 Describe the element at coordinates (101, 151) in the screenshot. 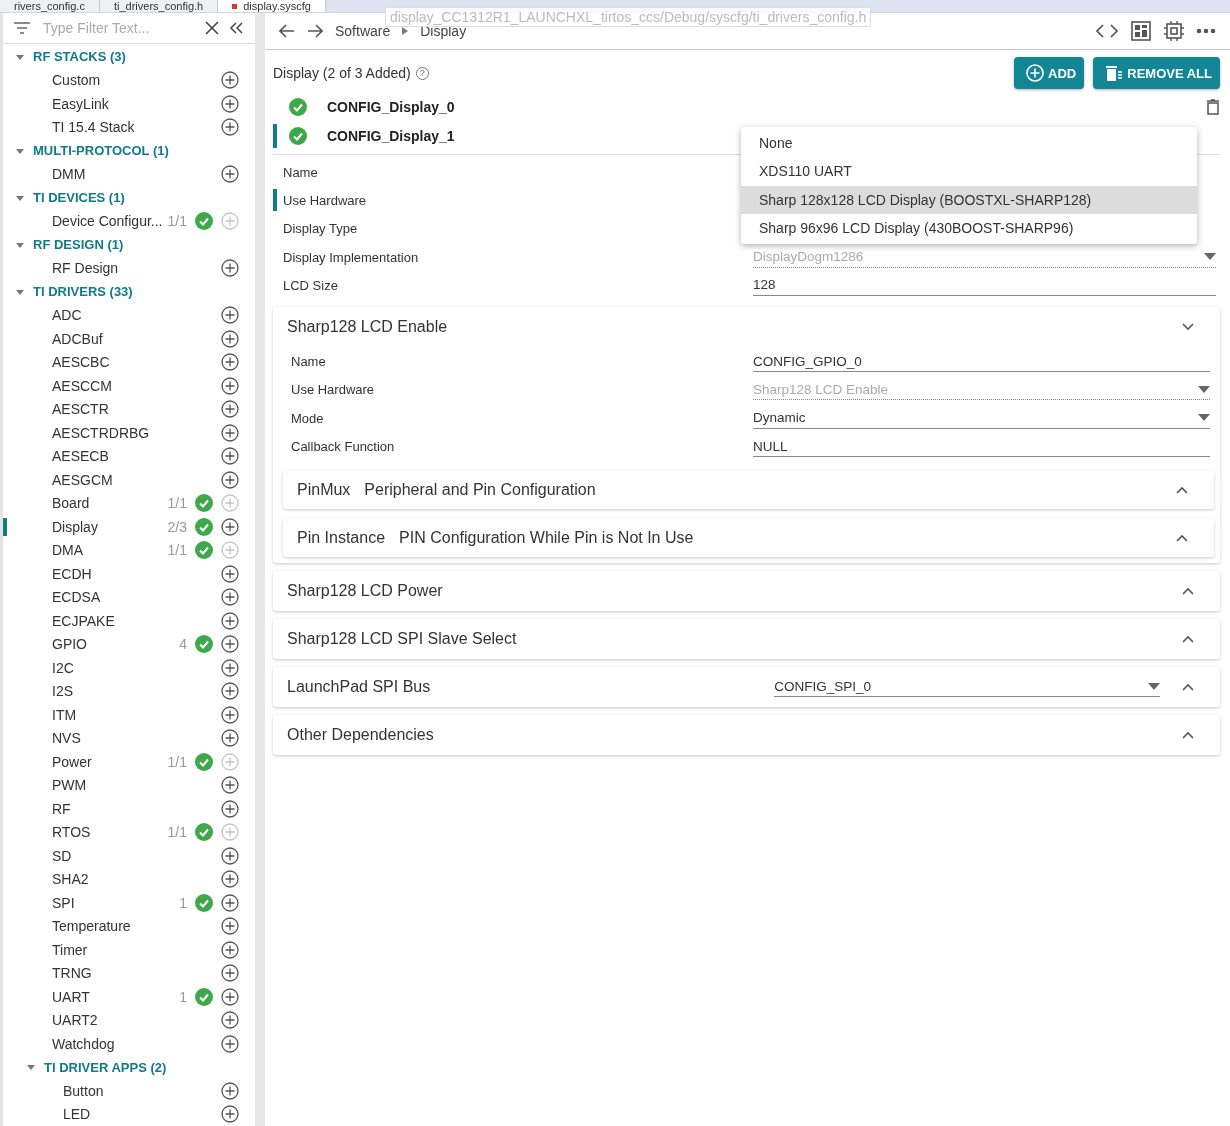

I see `category-header: MULTI-PROTOCOL (1)` at that location.